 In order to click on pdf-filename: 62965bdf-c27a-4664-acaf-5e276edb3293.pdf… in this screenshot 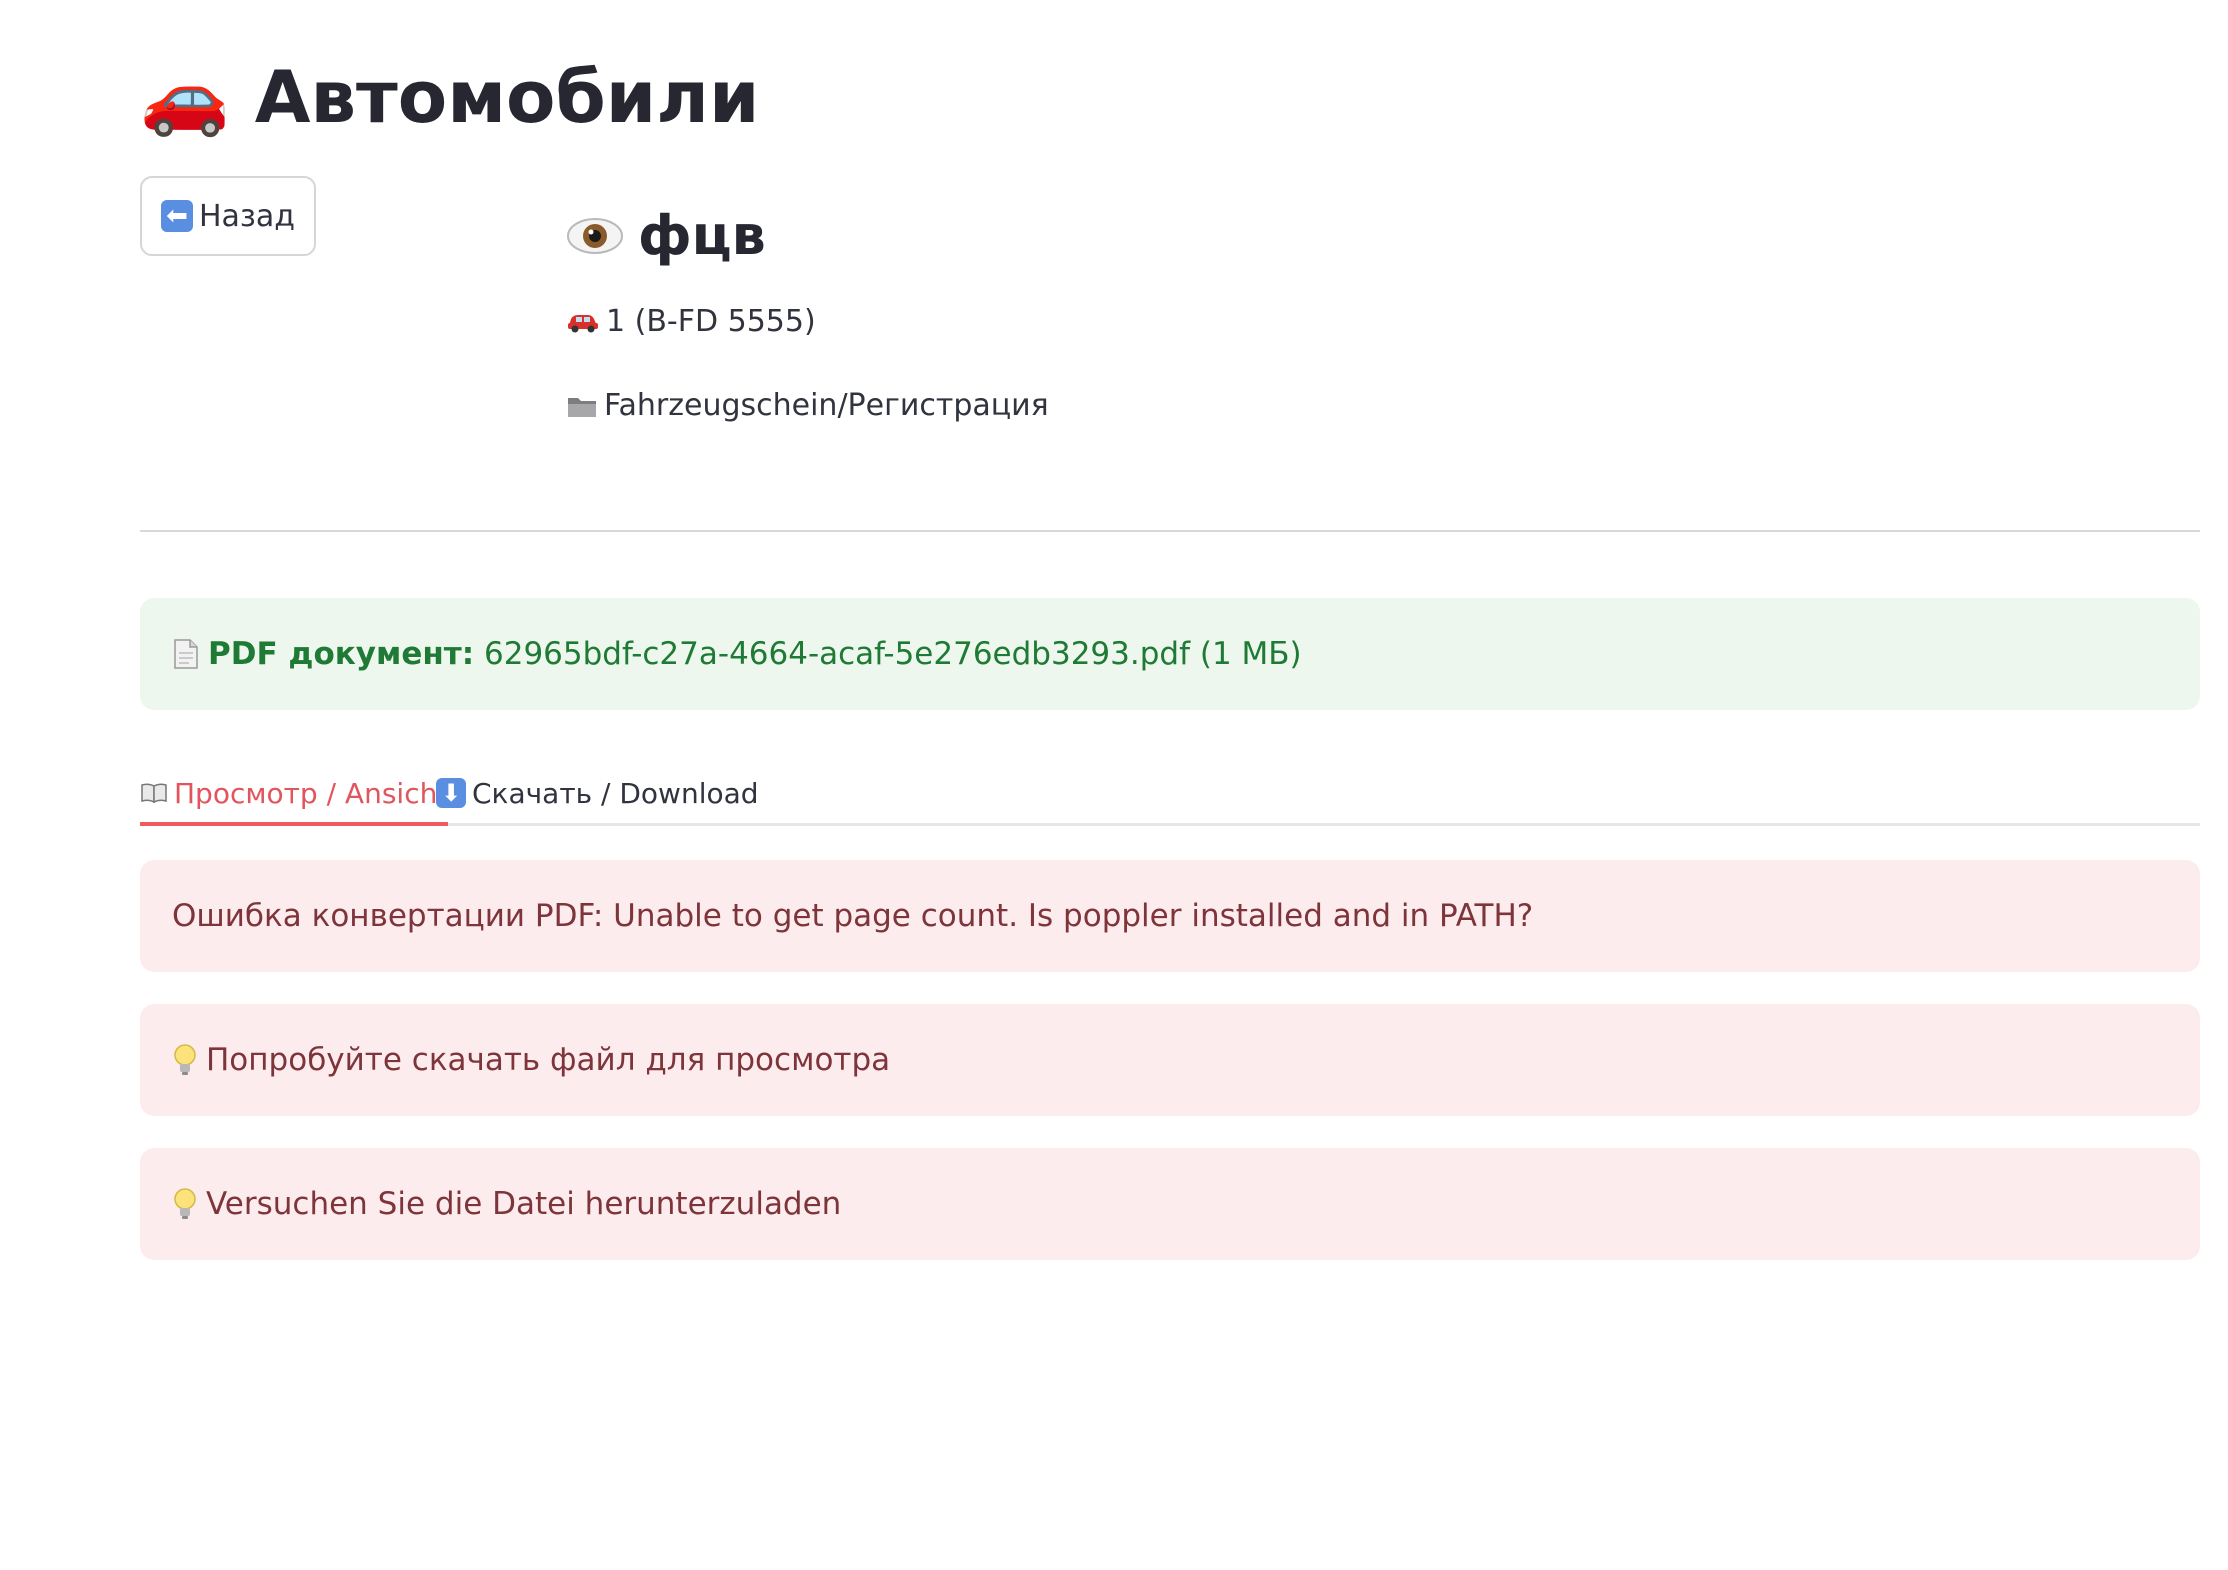, I will do `click(893, 654)`.